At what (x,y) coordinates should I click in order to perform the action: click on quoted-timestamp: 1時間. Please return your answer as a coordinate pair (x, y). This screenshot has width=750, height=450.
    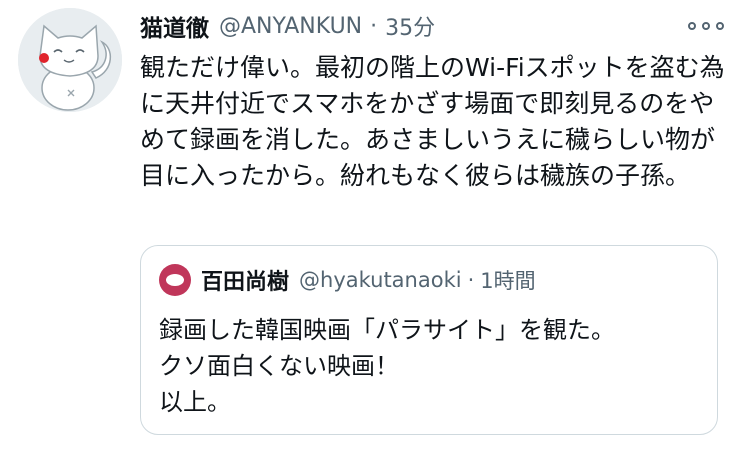
    Looking at the image, I should click on (508, 281).